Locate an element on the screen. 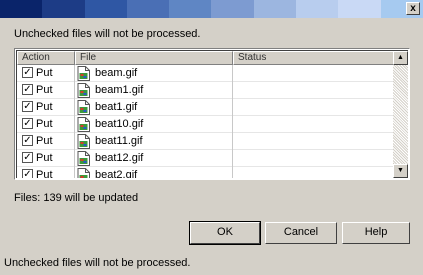 This screenshot has width=423, height=275. scroll-down-button: ▼ is located at coordinates (400, 171).